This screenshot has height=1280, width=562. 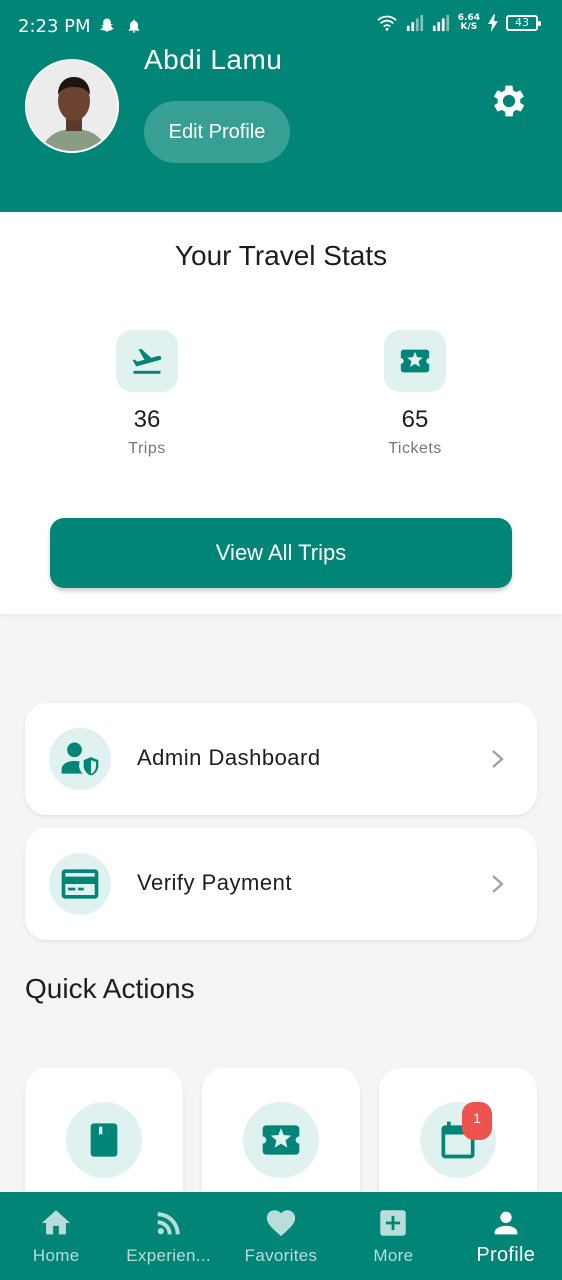 I want to click on person-icon, so click(x=506, y=1223).